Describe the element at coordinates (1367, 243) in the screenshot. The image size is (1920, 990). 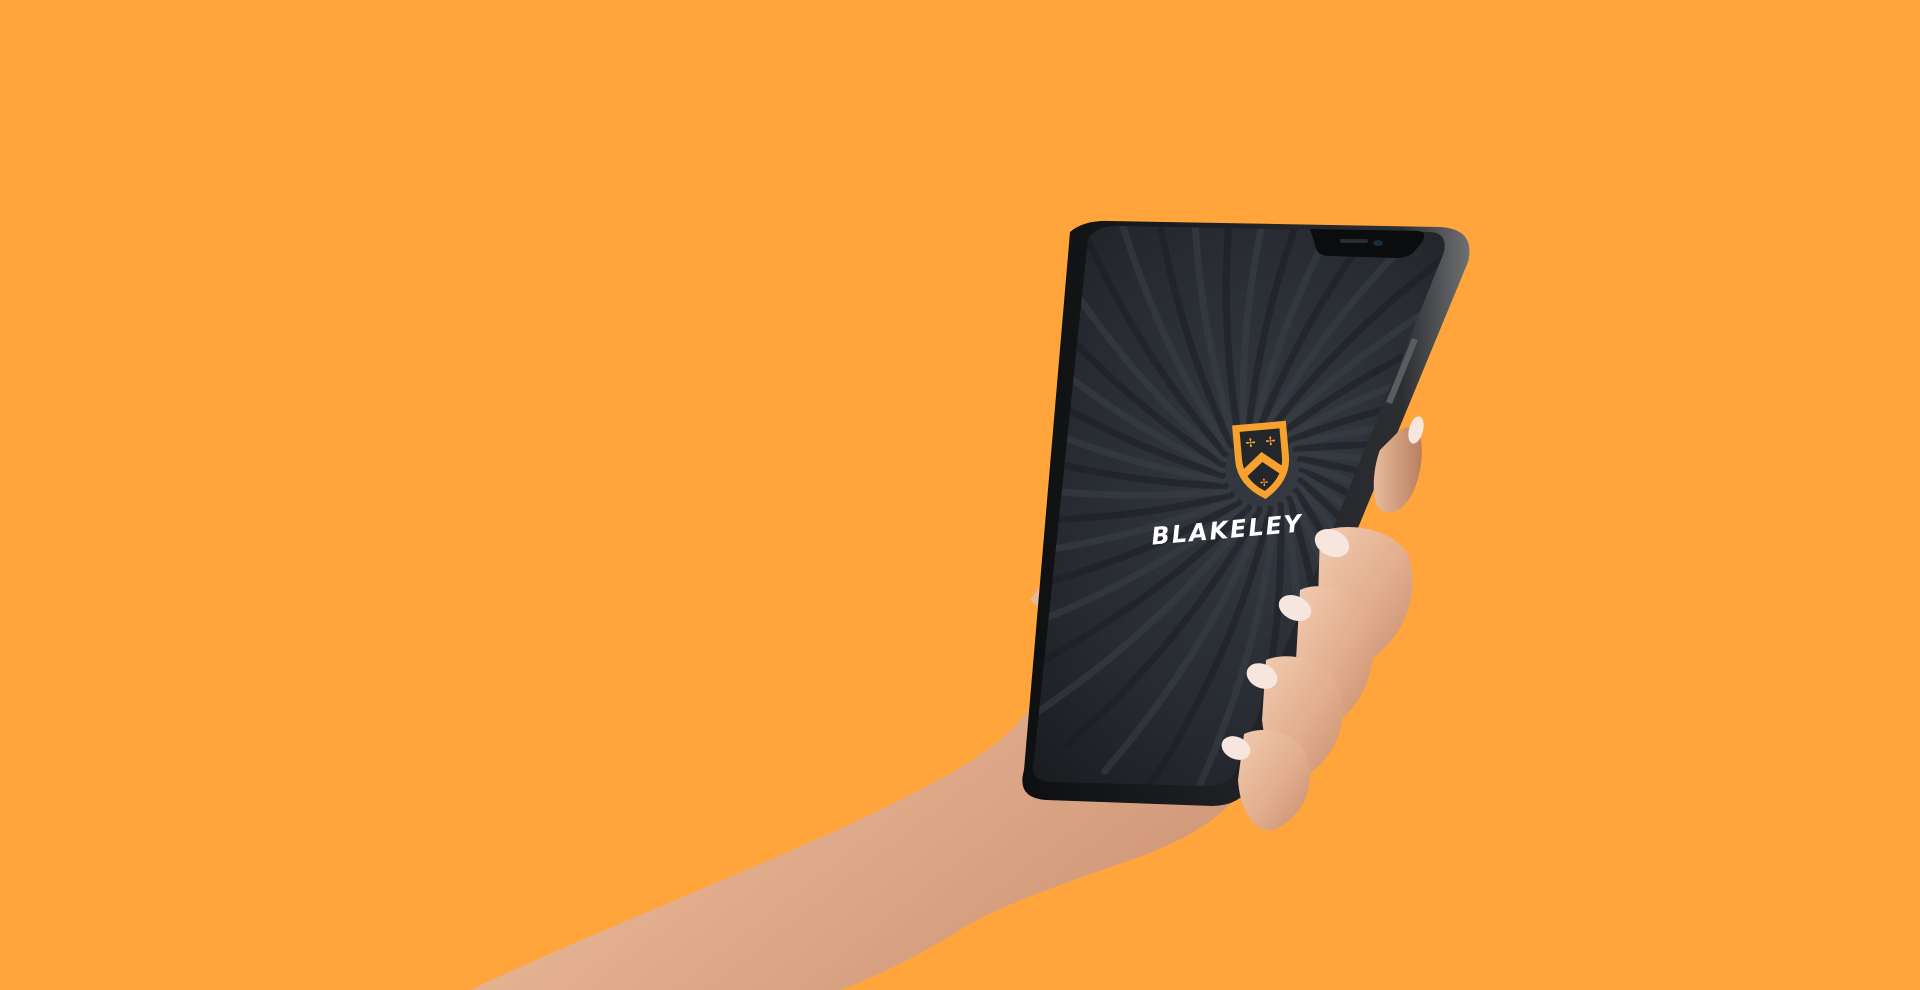
I see `notch` at that location.